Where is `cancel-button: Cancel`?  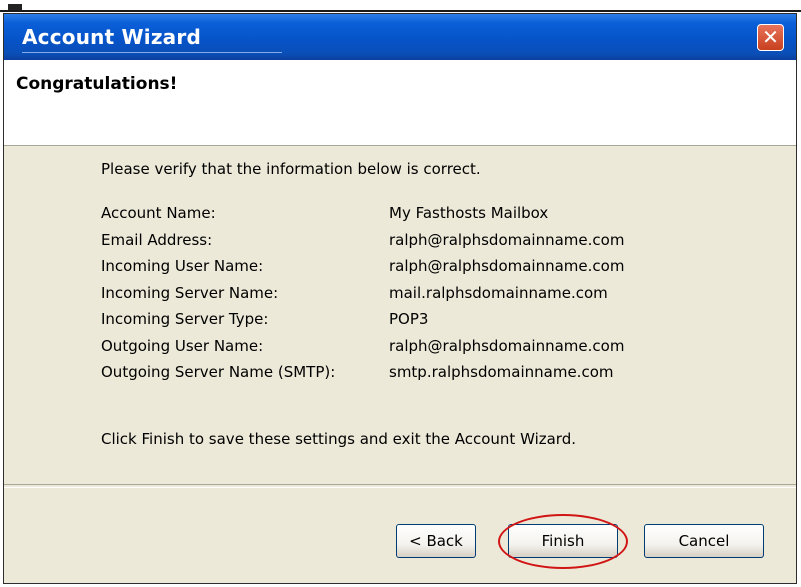
cancel-button: Cancel is located at coordinates (704, 541).